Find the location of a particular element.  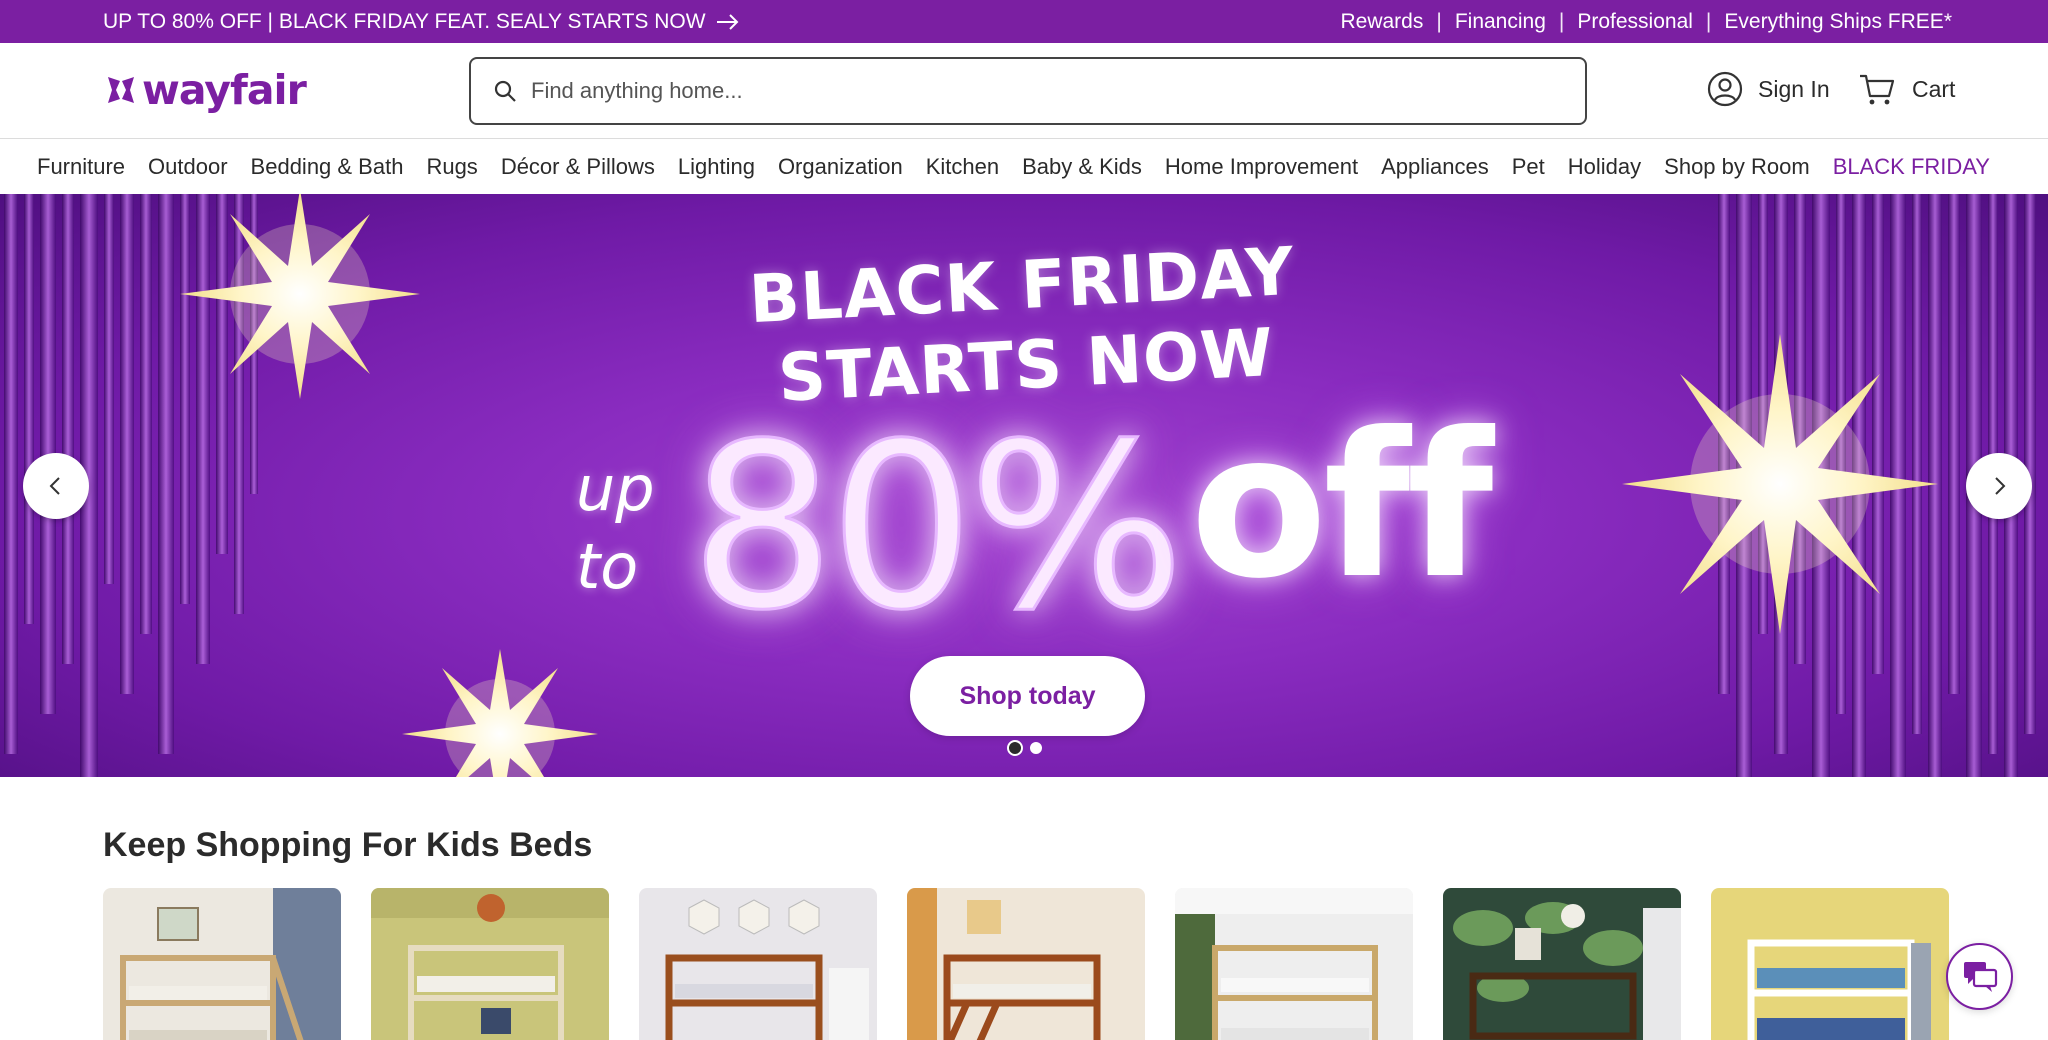

nav-item-black-friday: BLACK FRIDAY is located at coordinates (1911, 167).